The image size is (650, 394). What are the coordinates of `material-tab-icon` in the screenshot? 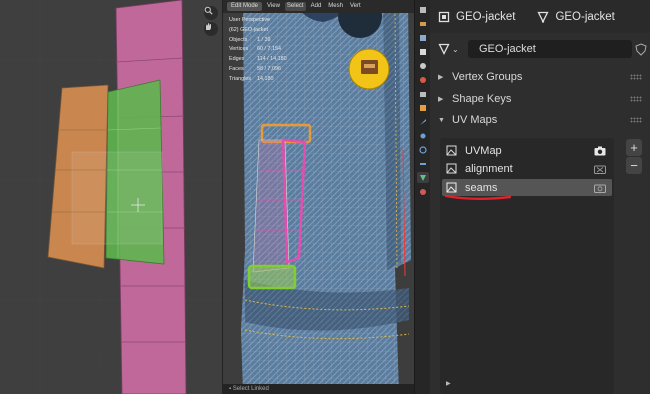 It's located at (423, 191).